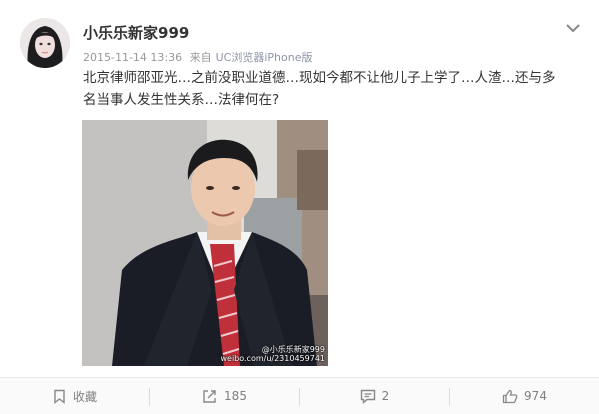 This screenshot has width=599, height=414. I want to click on photo-watermark: @小乐乐新家999 weibo.com/u/2310459741, so click(272, 354).